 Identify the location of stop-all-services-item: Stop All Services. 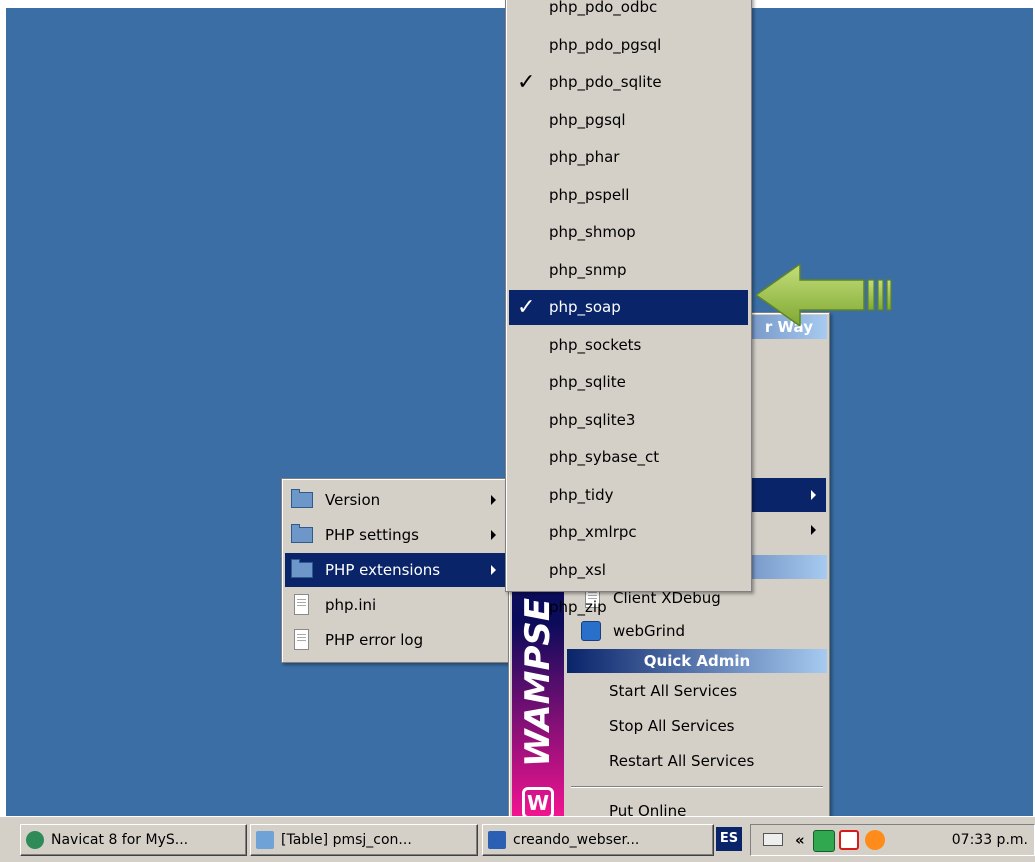
(696, 726).